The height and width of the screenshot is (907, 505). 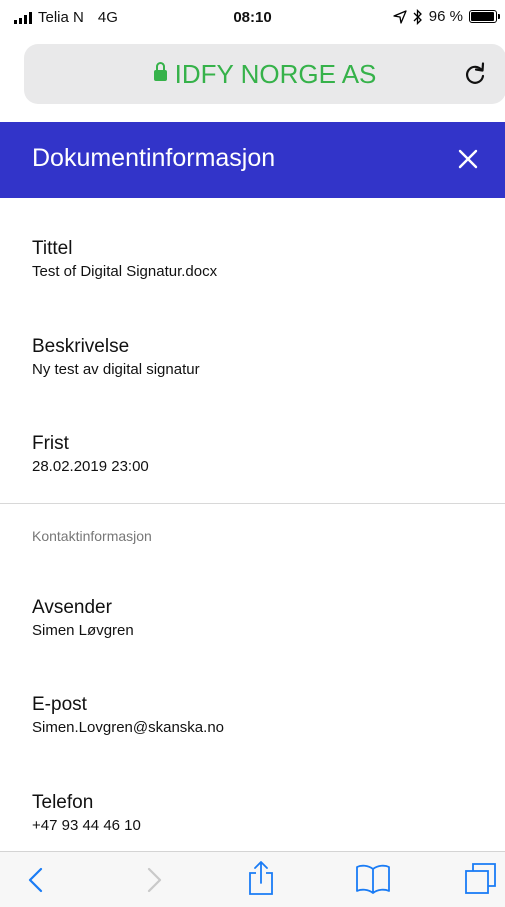 What do you see at coordinates (92, 536) in the screenshot?
I see `contact-section-title: Kontaktinformasjon` at bounding box center [92, 536].